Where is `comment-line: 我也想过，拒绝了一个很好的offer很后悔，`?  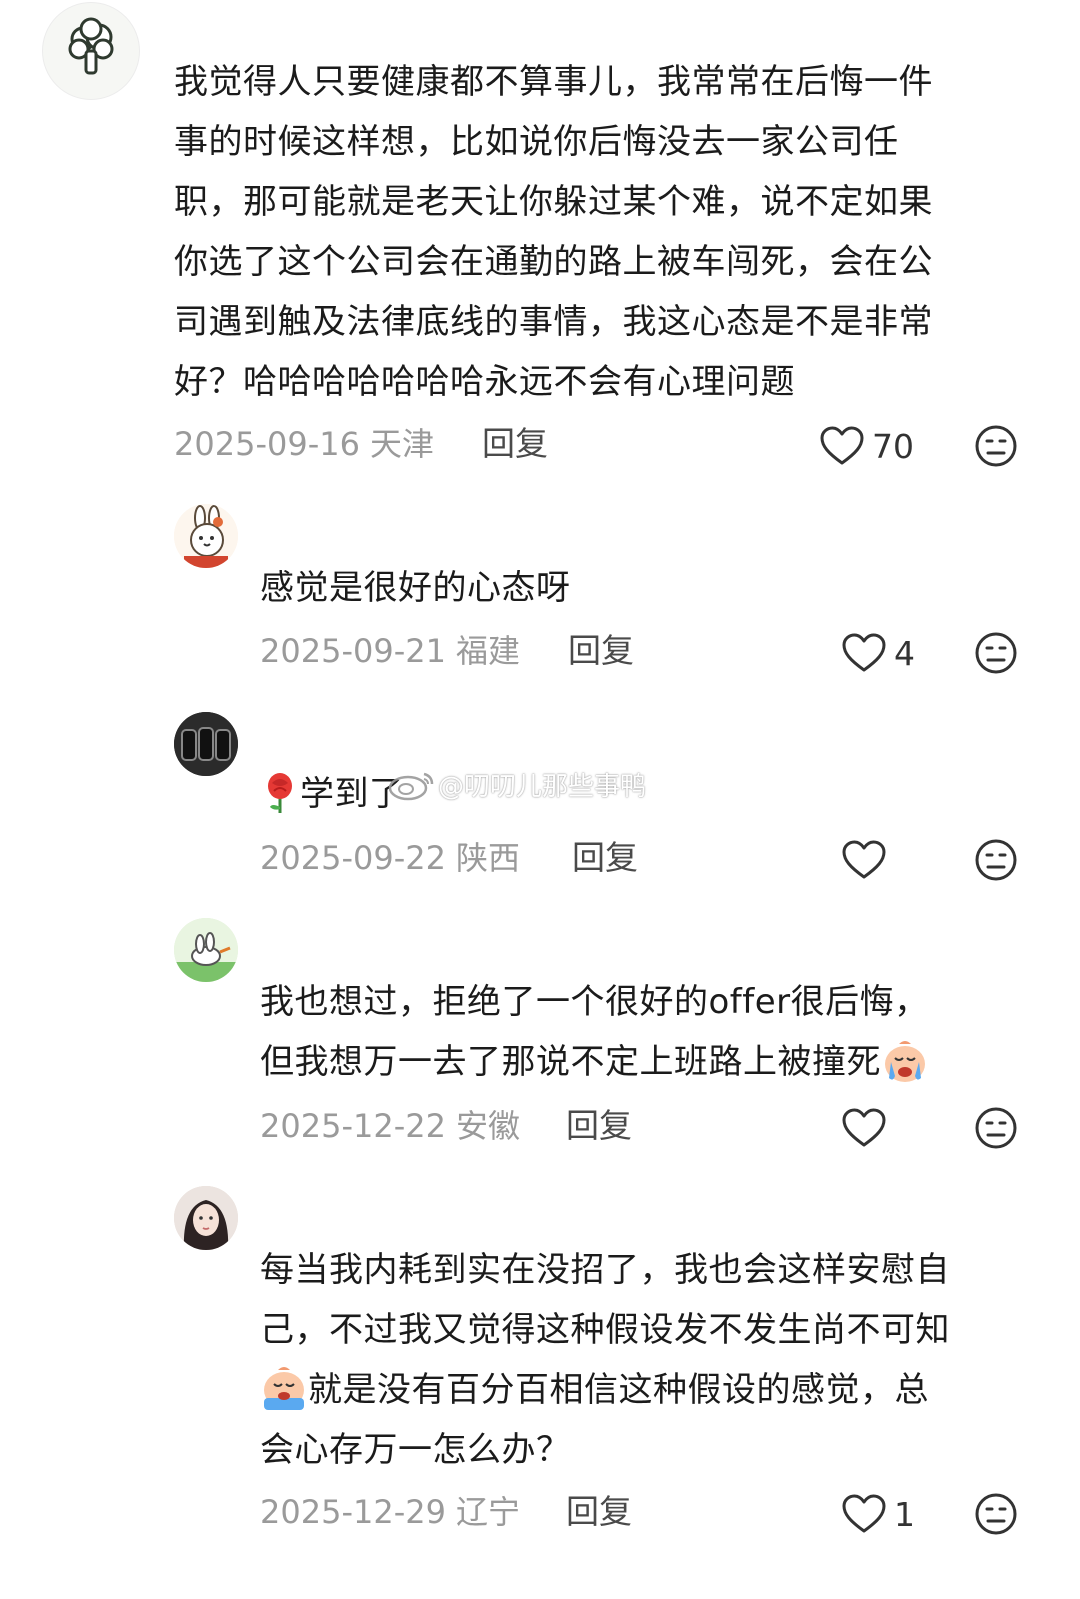
comment-line: 我也想过，拒绝了一个很好的offer很后悔， is located at coordinates (594, 1002).